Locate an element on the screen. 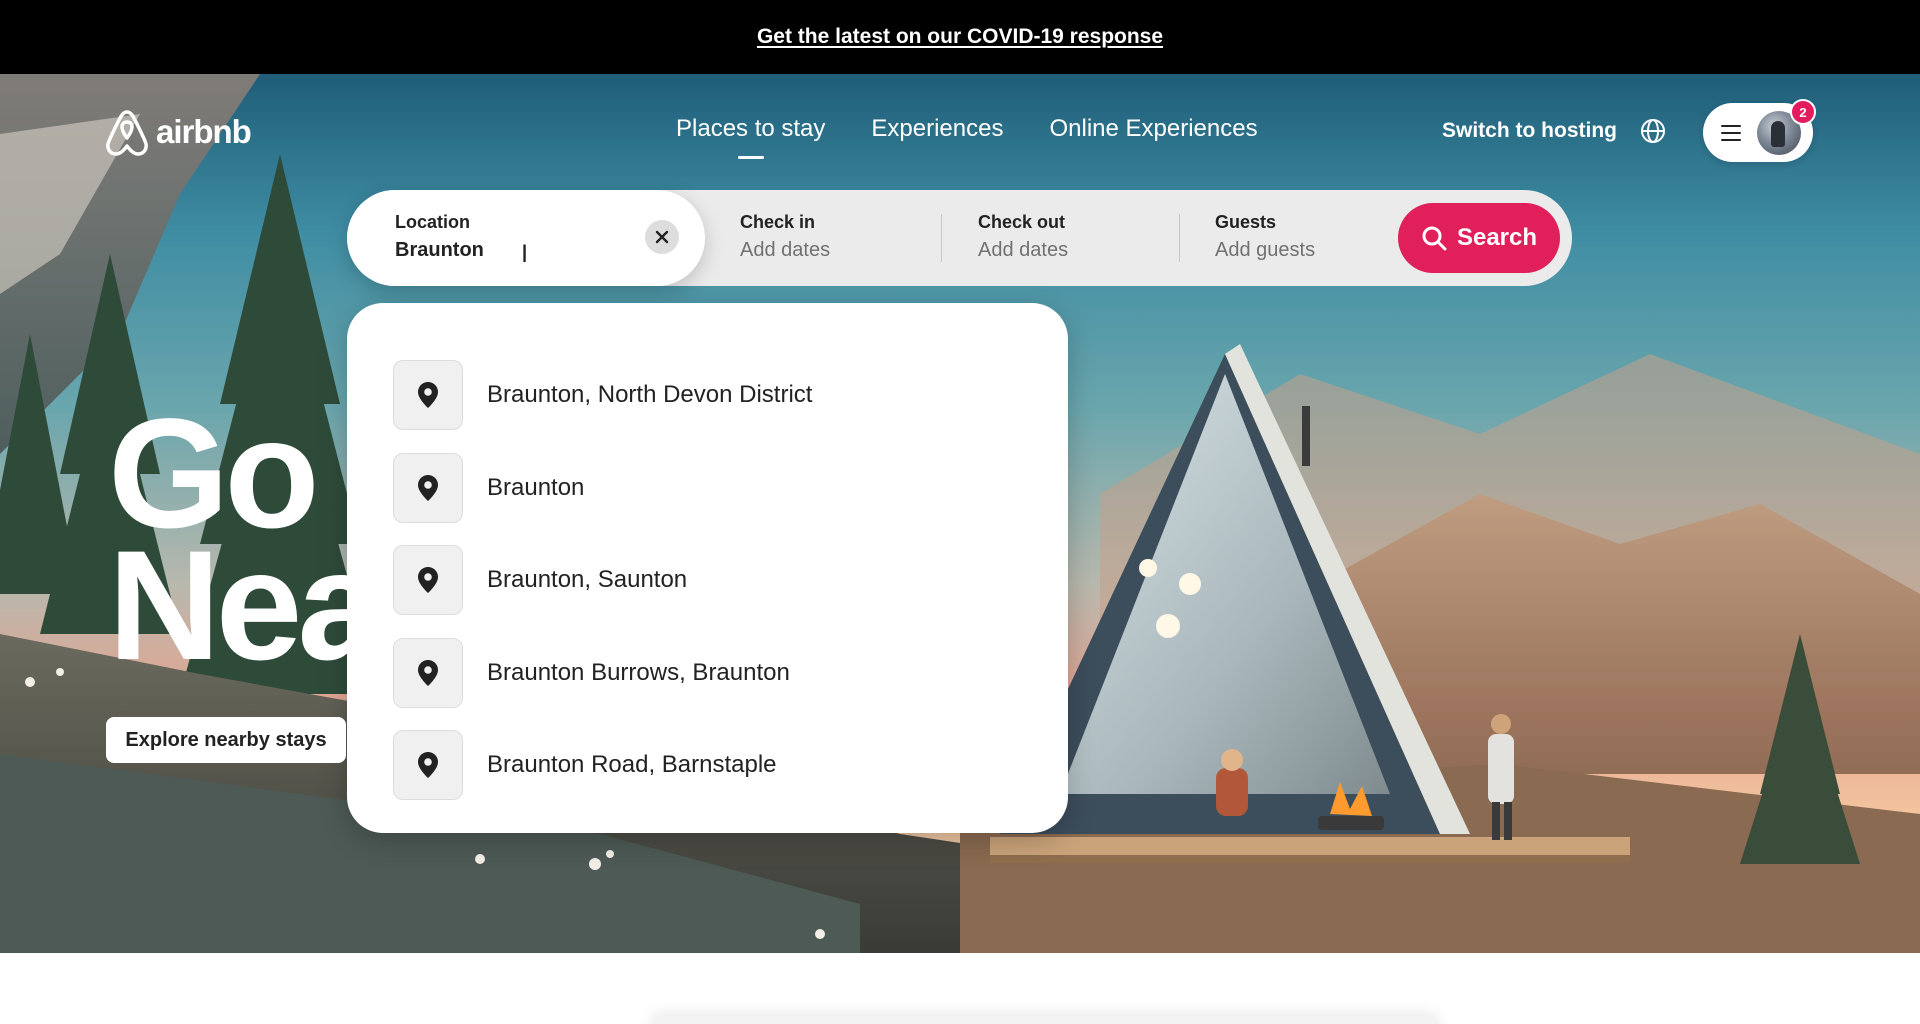 The width and height of the screenshot is (1920, 1024). airbnb-logo: airbnb is located at coordinates (178, 132).